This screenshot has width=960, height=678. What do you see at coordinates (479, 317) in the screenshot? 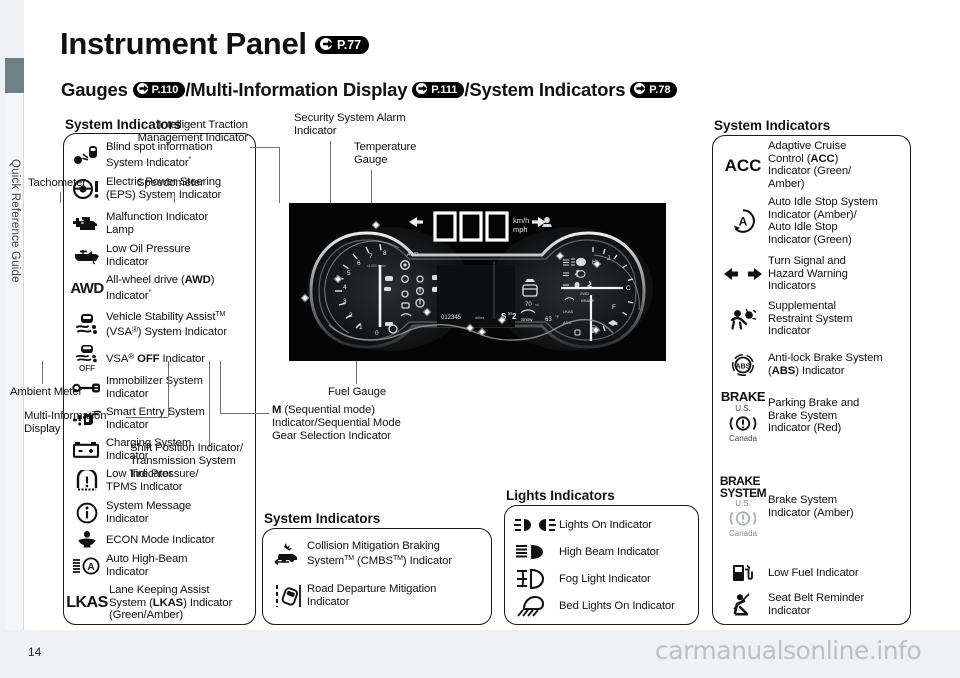
I see `svg-text: miles` at bounding box center [479, 317].